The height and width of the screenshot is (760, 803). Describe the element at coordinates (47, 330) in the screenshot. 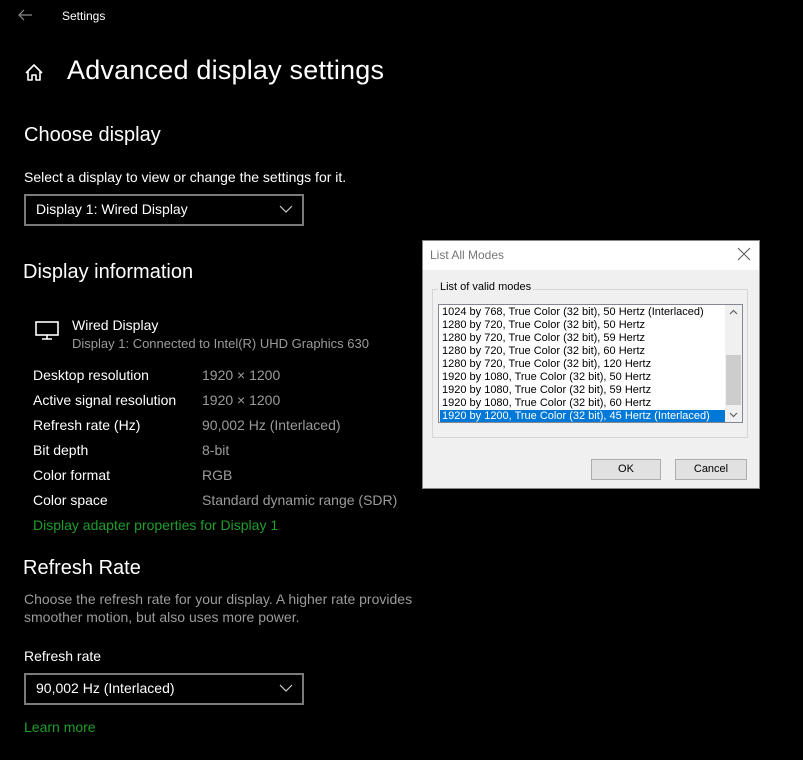

I see `monitor-icon` at that location.